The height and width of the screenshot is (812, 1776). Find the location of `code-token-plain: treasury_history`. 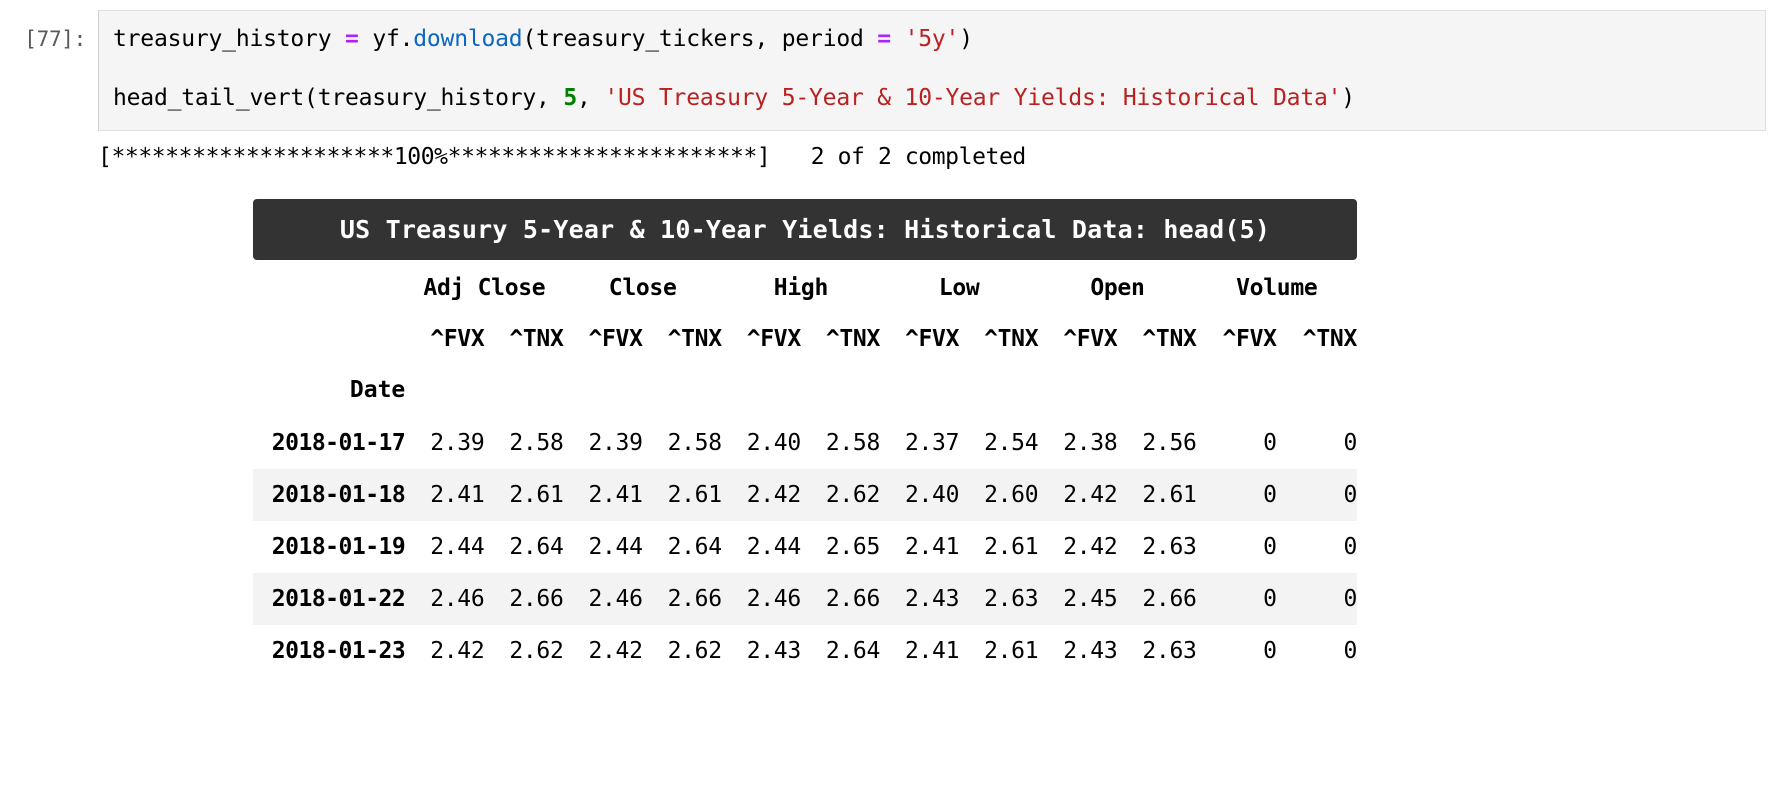

code-token-plain: treasury_history is located at coordinates (229, 39).